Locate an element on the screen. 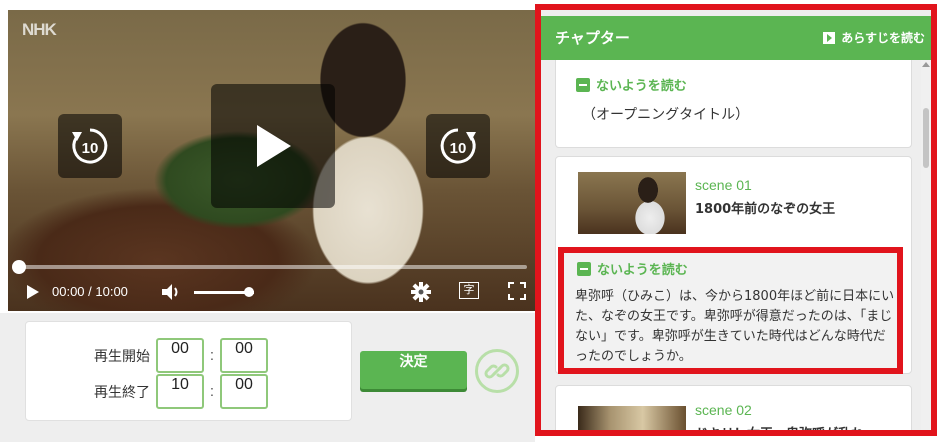  link-icon is located at coordinates (497, 371).